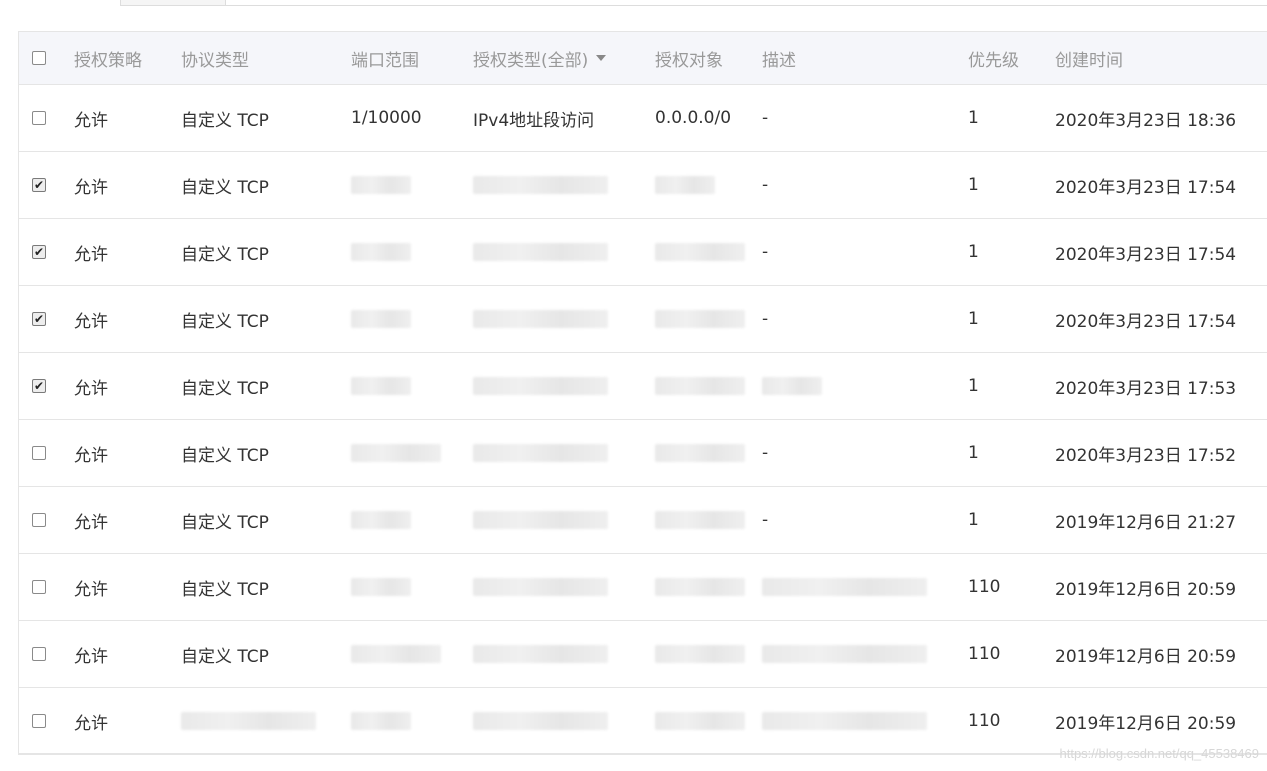 Image resolution: width=1267 pixels, height=771 pixels. What do you see at coordinates (173, 3) in the screenshot?
I see `tab-inactive` at bounding box center [173, 3].